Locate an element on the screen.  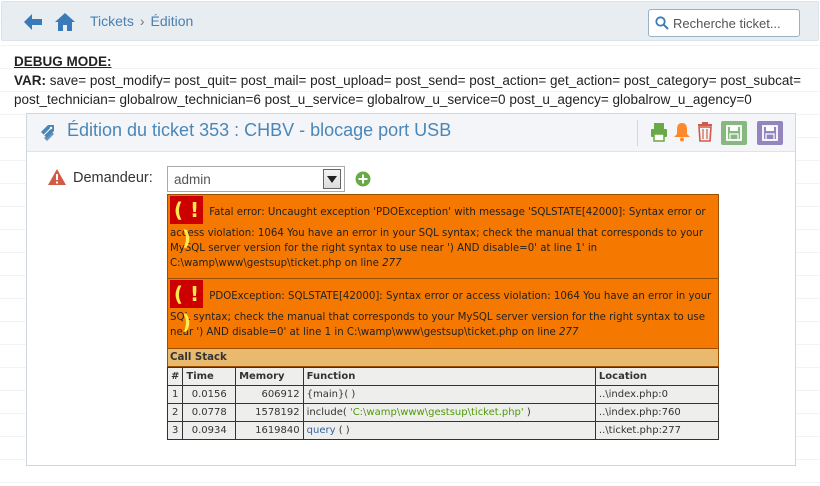
fatal-error-line: 277 is located at coordinates (392, 263).